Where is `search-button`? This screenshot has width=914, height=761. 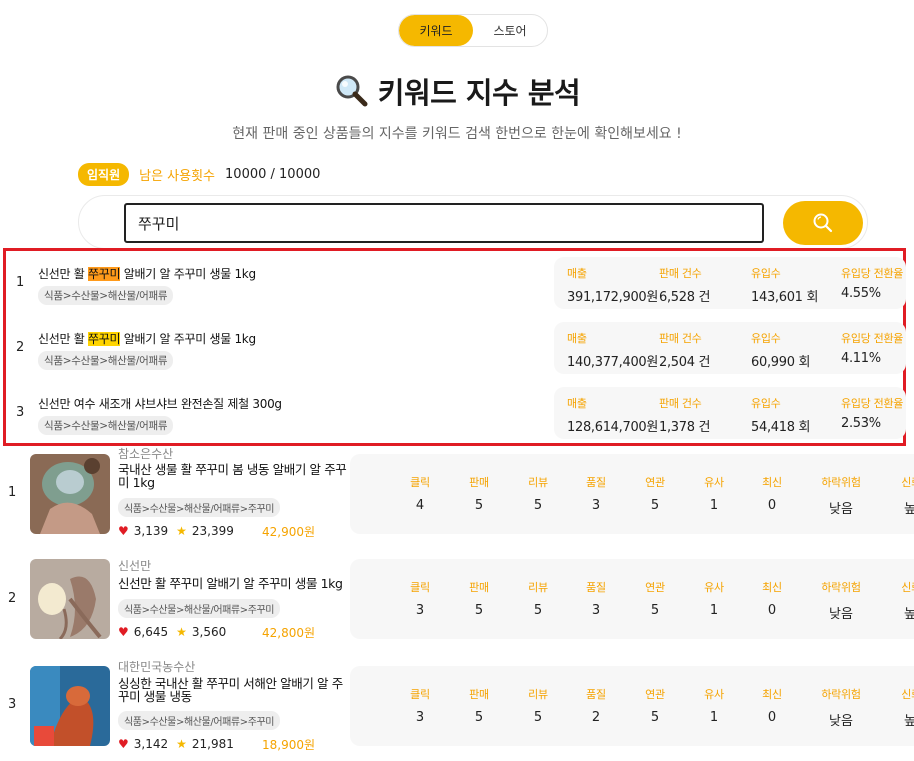
search-button is located at coordinates (823, 223).